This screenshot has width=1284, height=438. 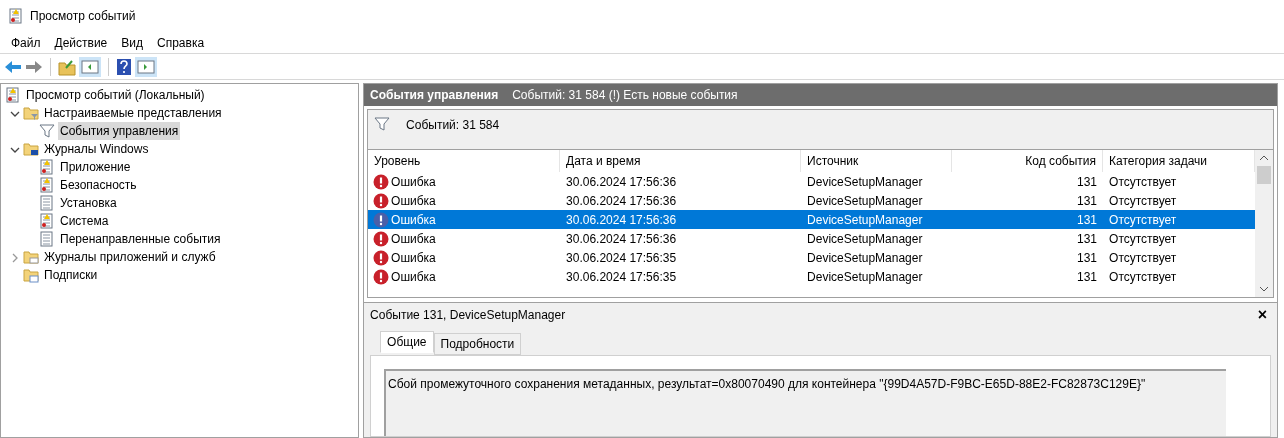 What do you see at coordinates (767, 384) in the screenshot?
I see `event-message: Сбой промежуточного сохранения метаданных, результат=0x80070490 для контейнера "{99D4A57D-F9BC-E65D-88E2-FC82873C129E}"` at bounding box center [767, 384].